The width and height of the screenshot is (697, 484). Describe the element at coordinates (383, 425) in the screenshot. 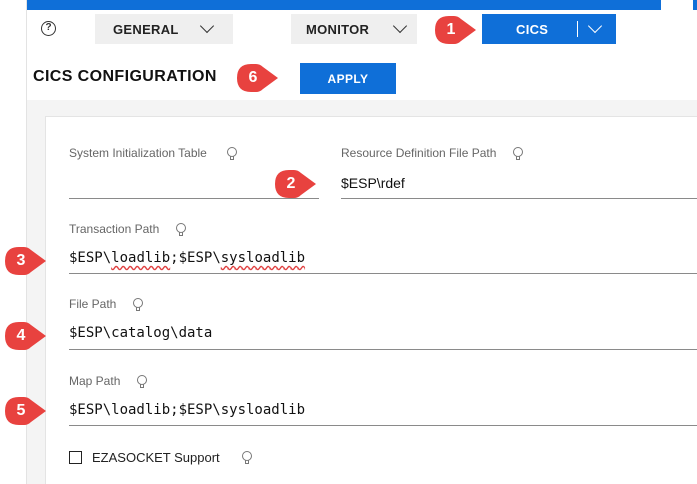

I see `map-path-underline` at that location.